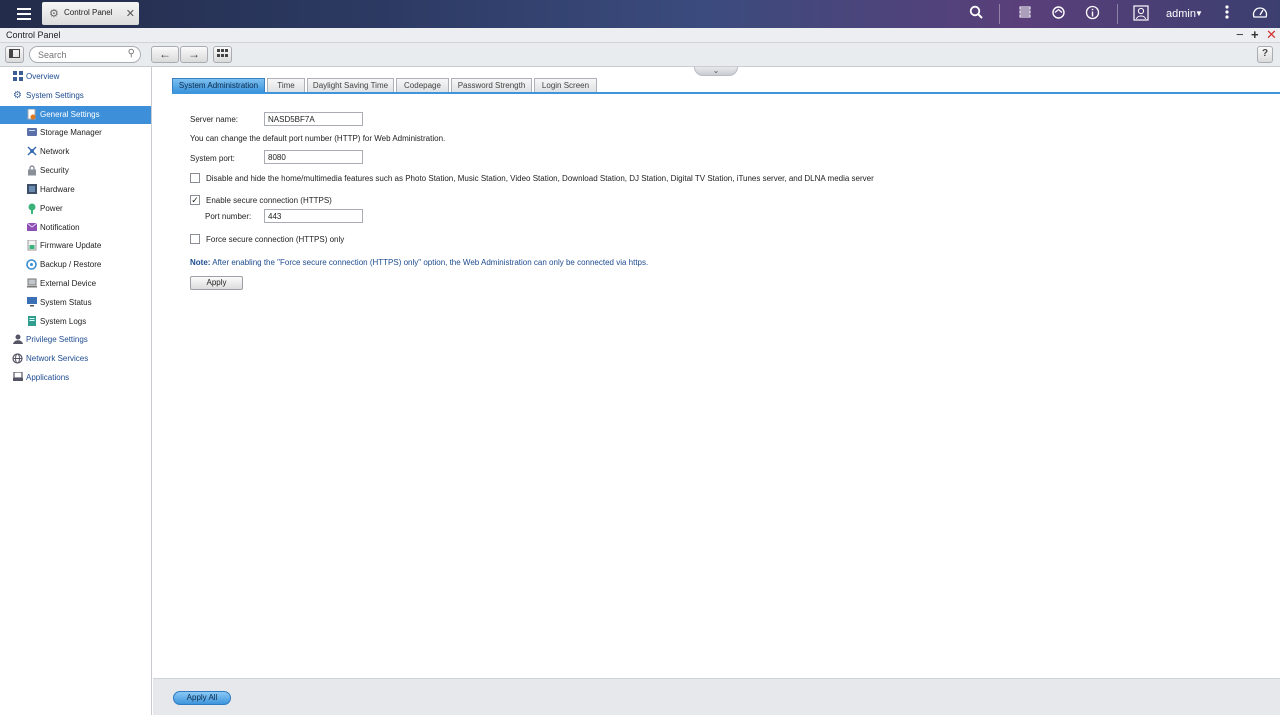 Image resolution: width=1280 pixels, height=715 pixels. Describe the element at coordinates (1240, 35) in the screenshot. I see `minimize-icon: −` at that location.